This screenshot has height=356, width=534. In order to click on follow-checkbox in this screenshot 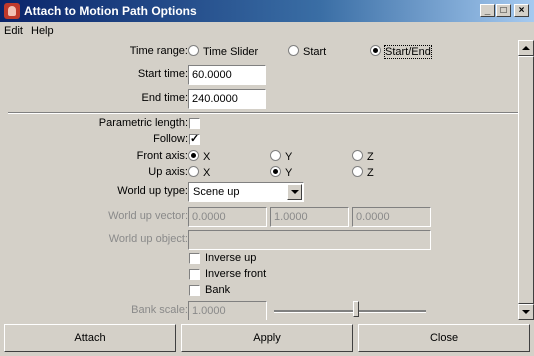, I will do `click(194, 138)`.